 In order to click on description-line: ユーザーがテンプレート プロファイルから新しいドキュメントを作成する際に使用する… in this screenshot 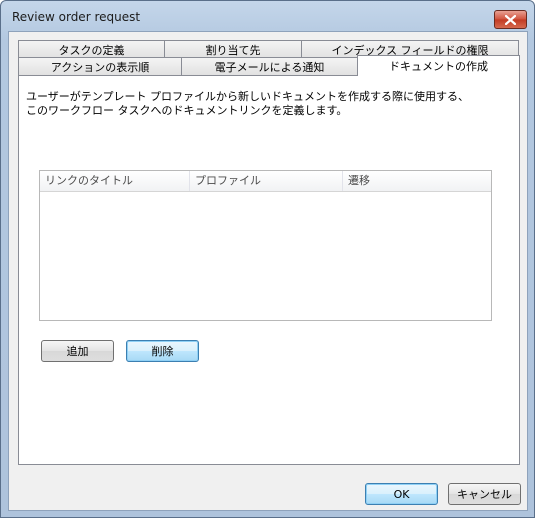, I will do `click(247, 96)`.